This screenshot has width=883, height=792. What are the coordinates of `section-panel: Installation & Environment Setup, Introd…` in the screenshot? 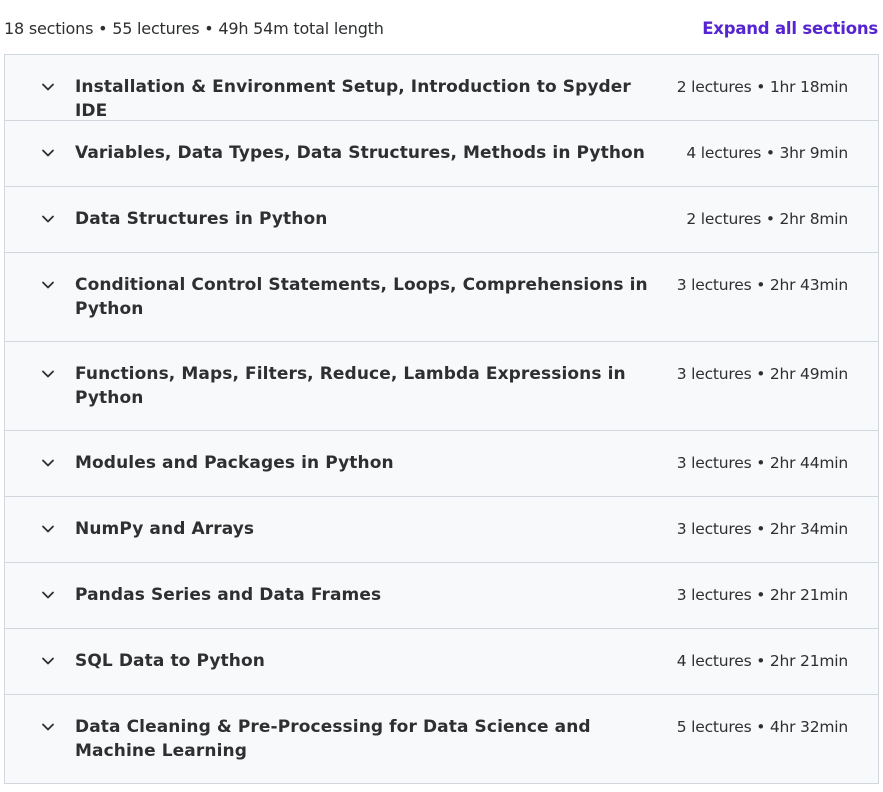 It's located at (441, 88).